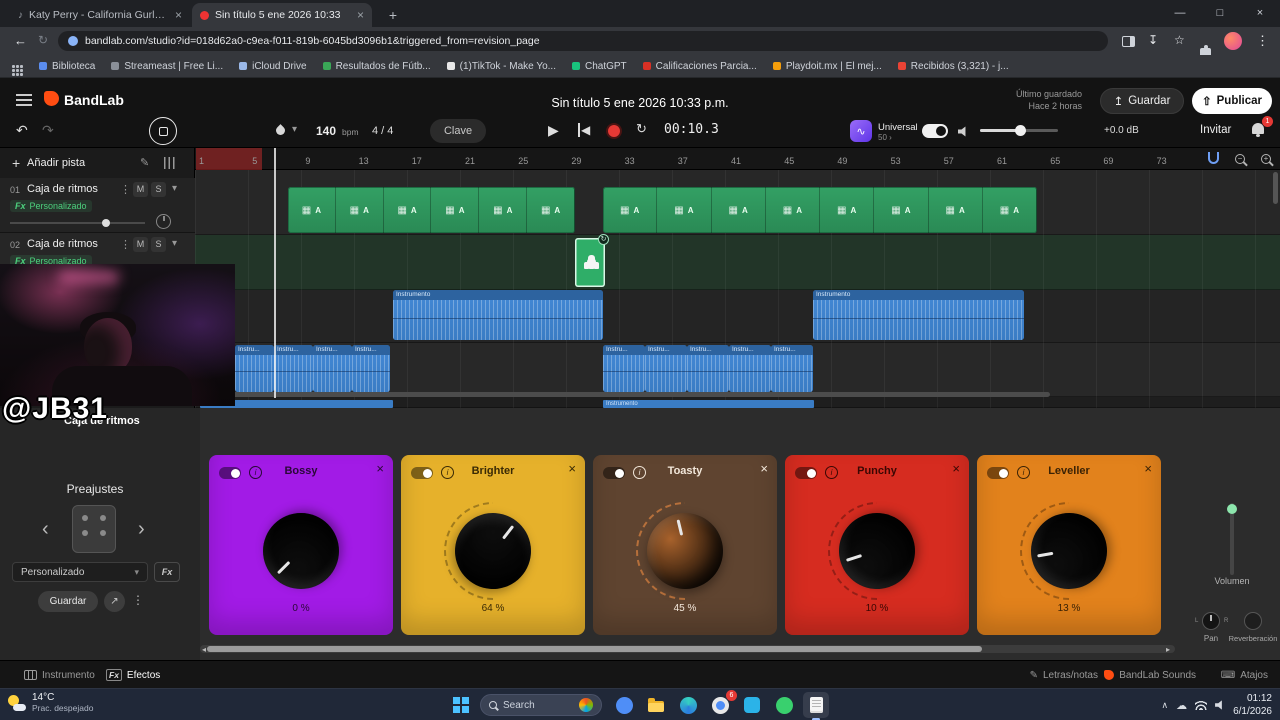 The image size is (1280, 720). Describe the element at coordinates (77, 223) in the screenshot. I see `track-volume-slider` at that location.